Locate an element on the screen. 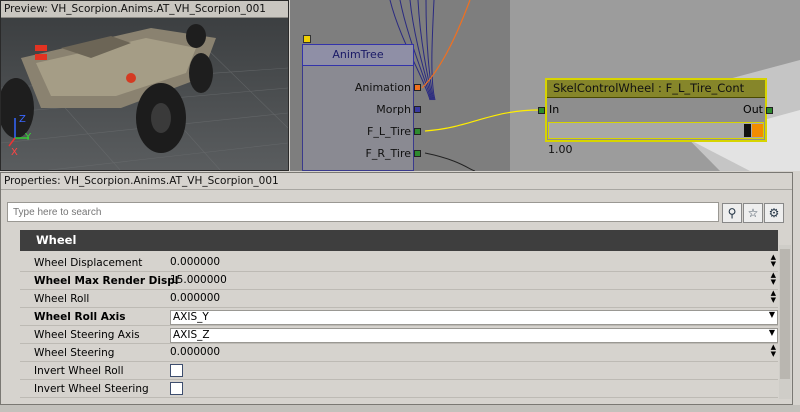 The image size is (800, 412). invert-wheel-roll-checkbox is located at coordinates (176, 370).